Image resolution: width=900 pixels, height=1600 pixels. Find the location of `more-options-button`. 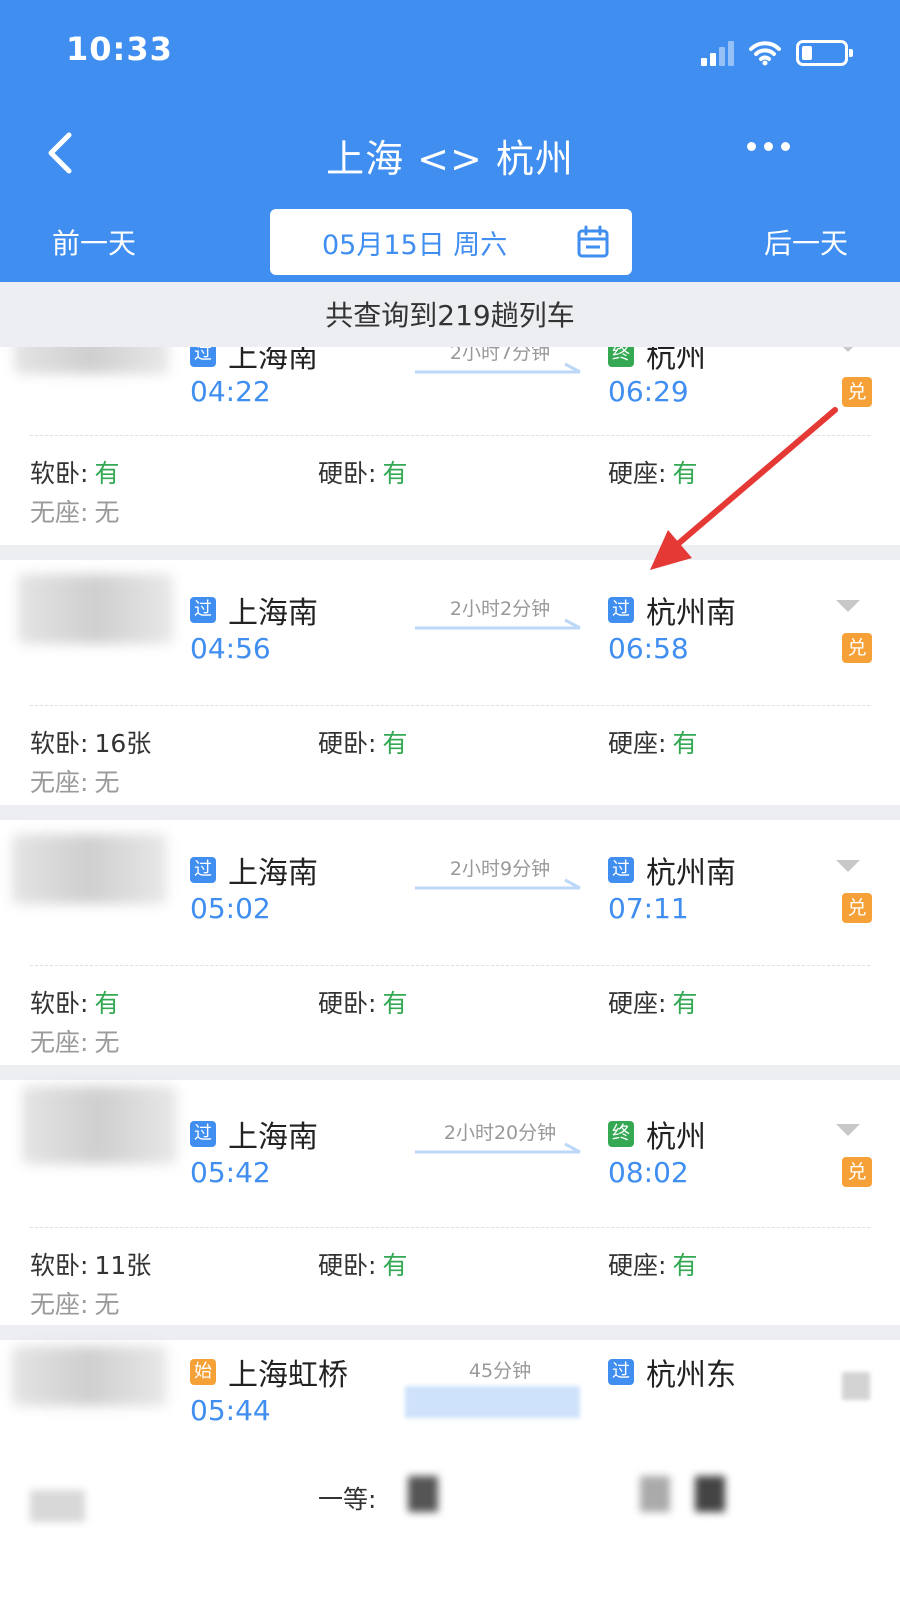

more-options-button is located at coordinates (768, 146).